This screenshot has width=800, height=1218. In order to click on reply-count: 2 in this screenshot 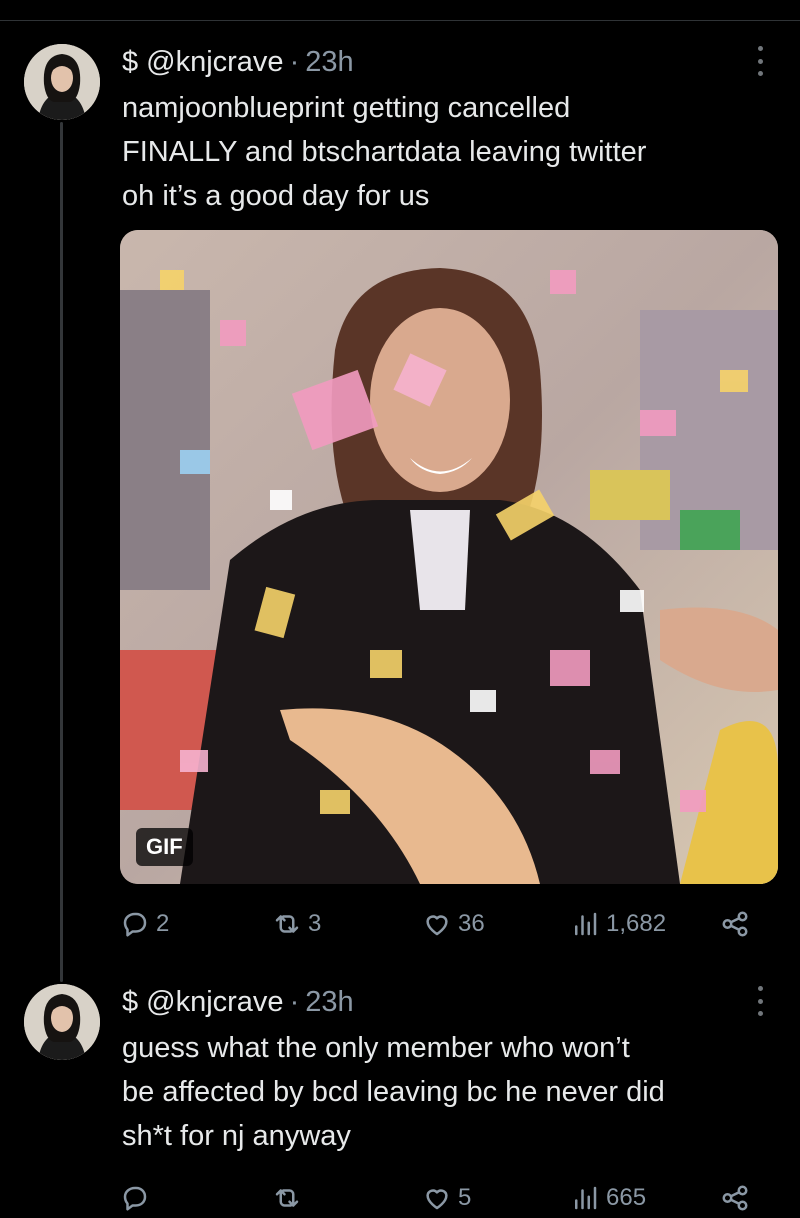, I will do `click(163, 923)`.